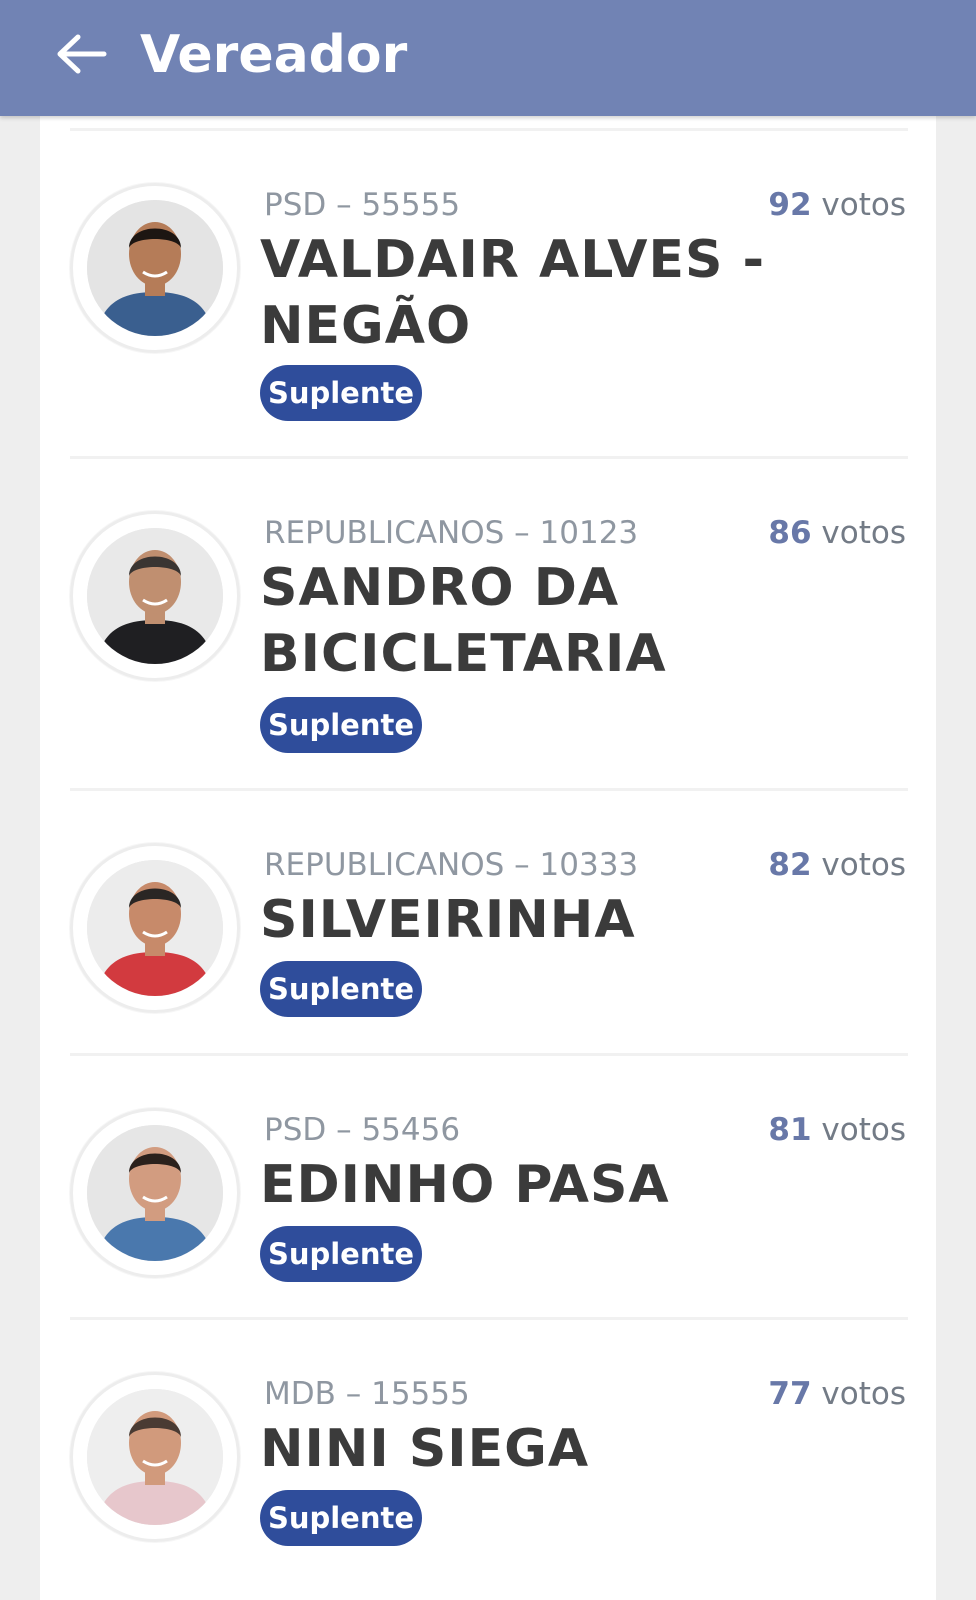  What do you see at coordinates (448, 920) in the screenshot?
I see `candidate-name: SILVEIRINHA` at bounding box center [448, 920].